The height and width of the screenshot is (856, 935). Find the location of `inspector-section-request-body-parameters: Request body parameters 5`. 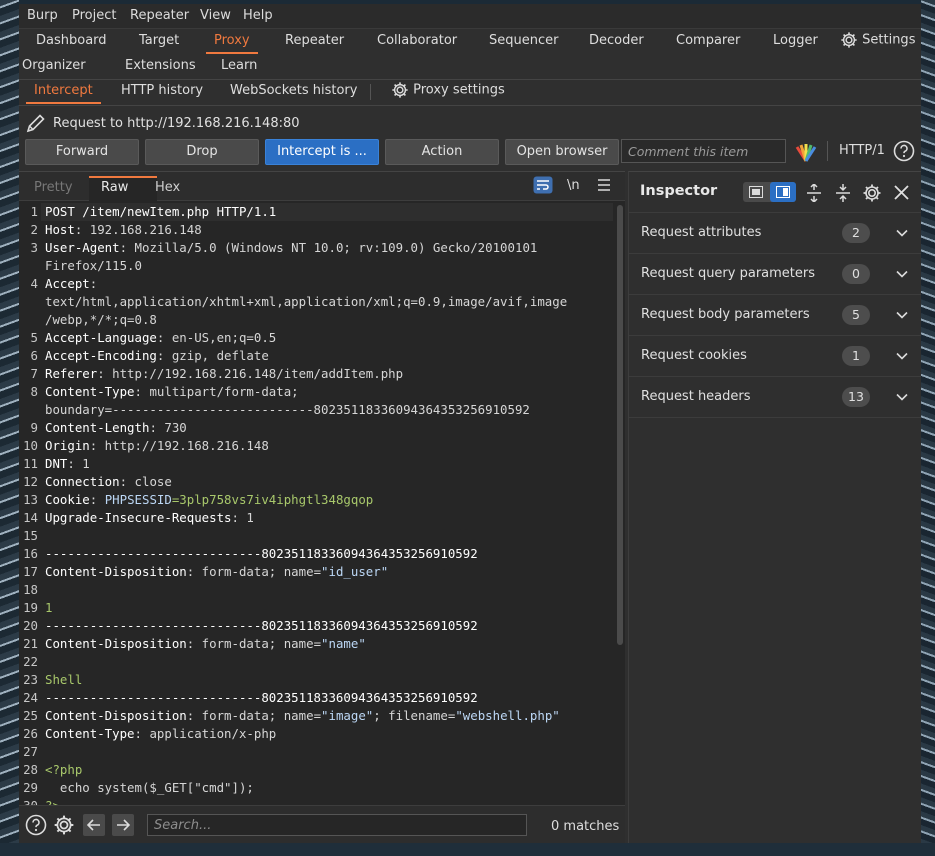

inspector-section-request-body-parameters: Request body parameters 5 is located at coordinates (775, 315).